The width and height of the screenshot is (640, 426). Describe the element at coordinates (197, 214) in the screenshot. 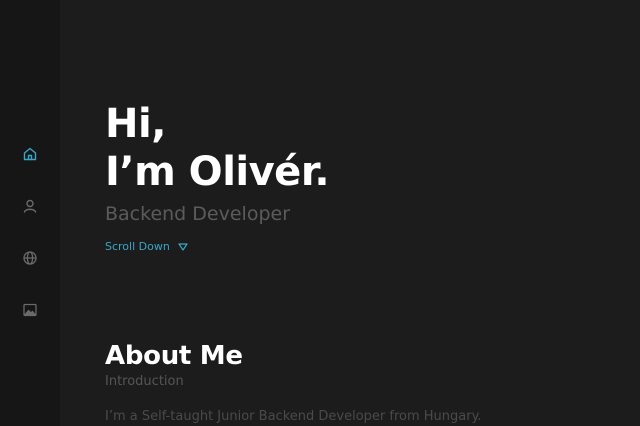

I see `hero-subtitle: Backend Developer` at that location.